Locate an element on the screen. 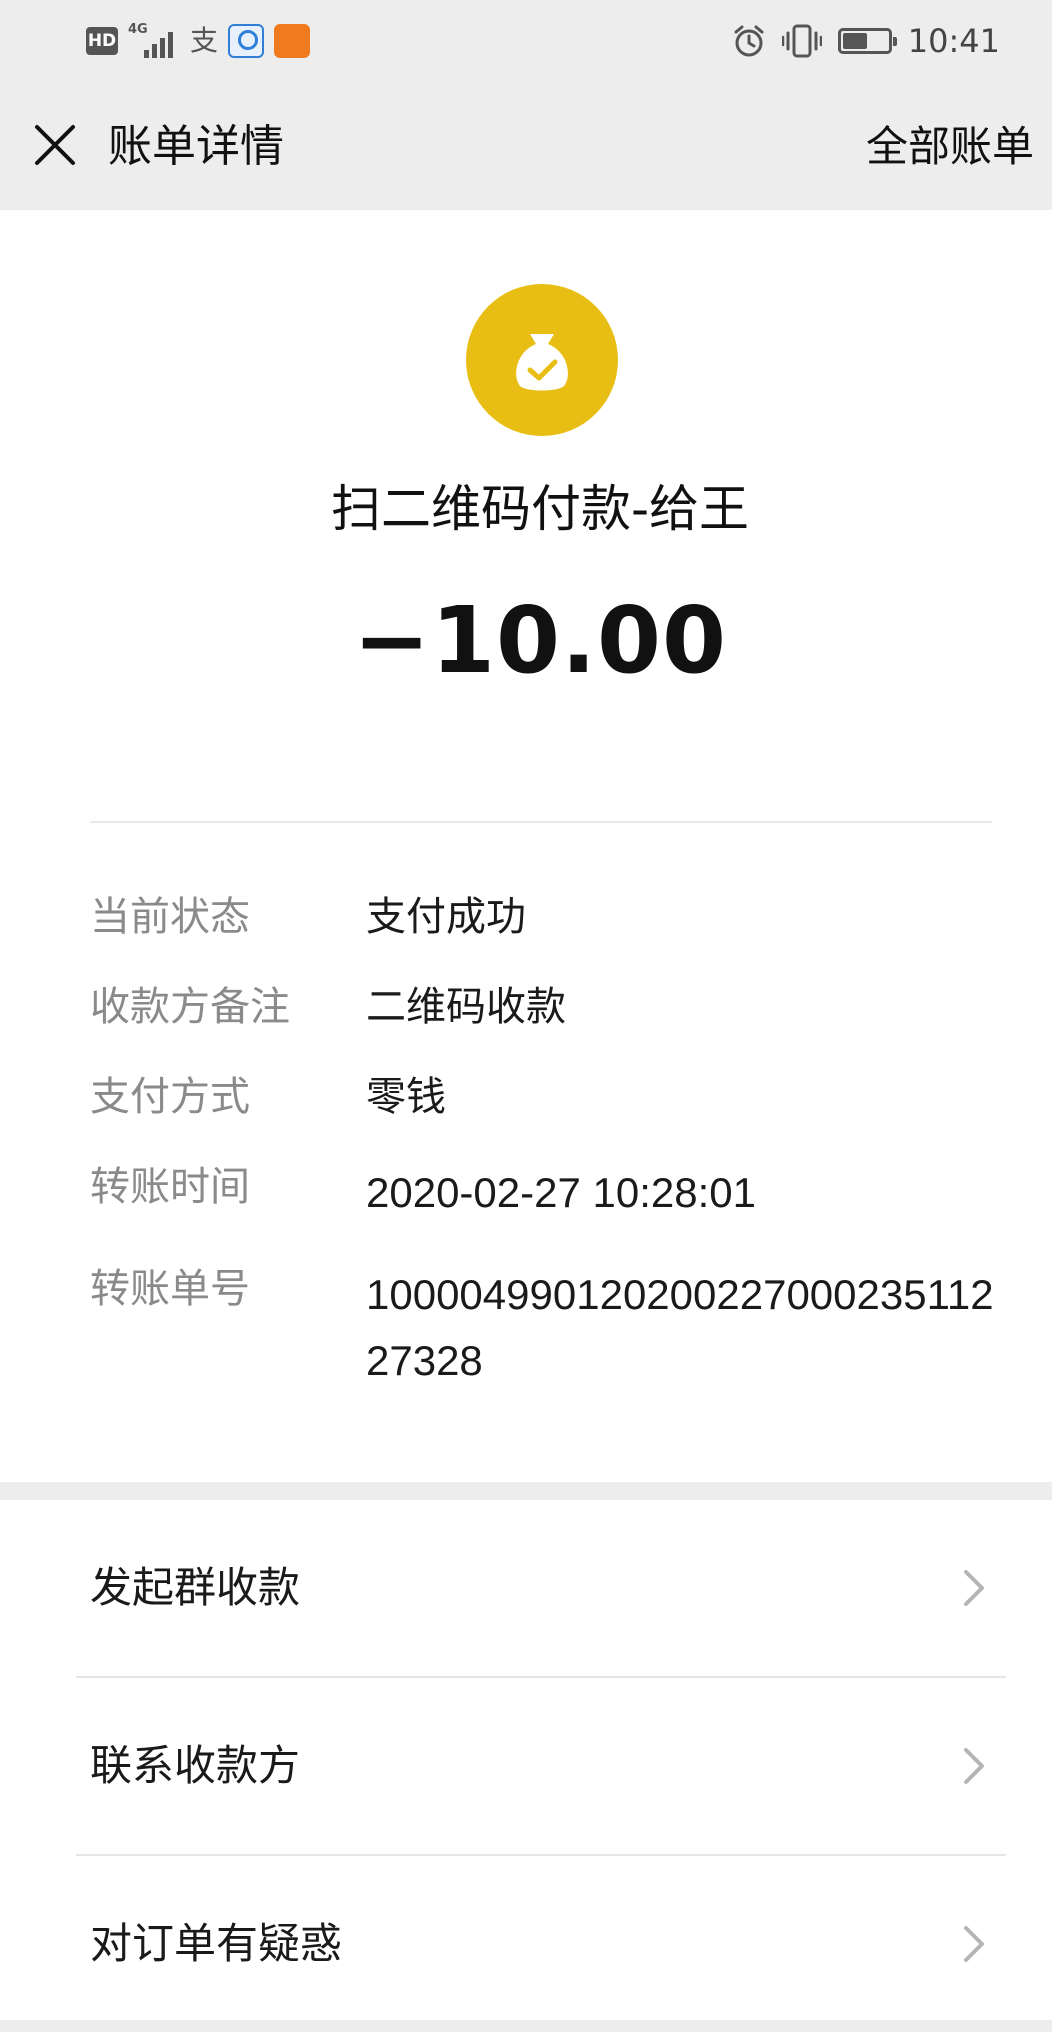 The image size is (1052, 2032). close-icon is located at coordinates (55, 145).